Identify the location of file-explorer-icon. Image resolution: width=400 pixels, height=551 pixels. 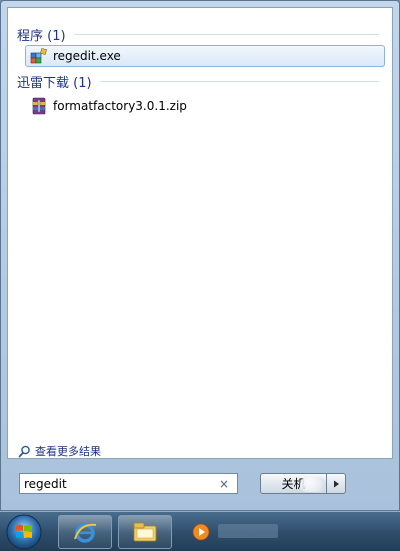
(145, 532).